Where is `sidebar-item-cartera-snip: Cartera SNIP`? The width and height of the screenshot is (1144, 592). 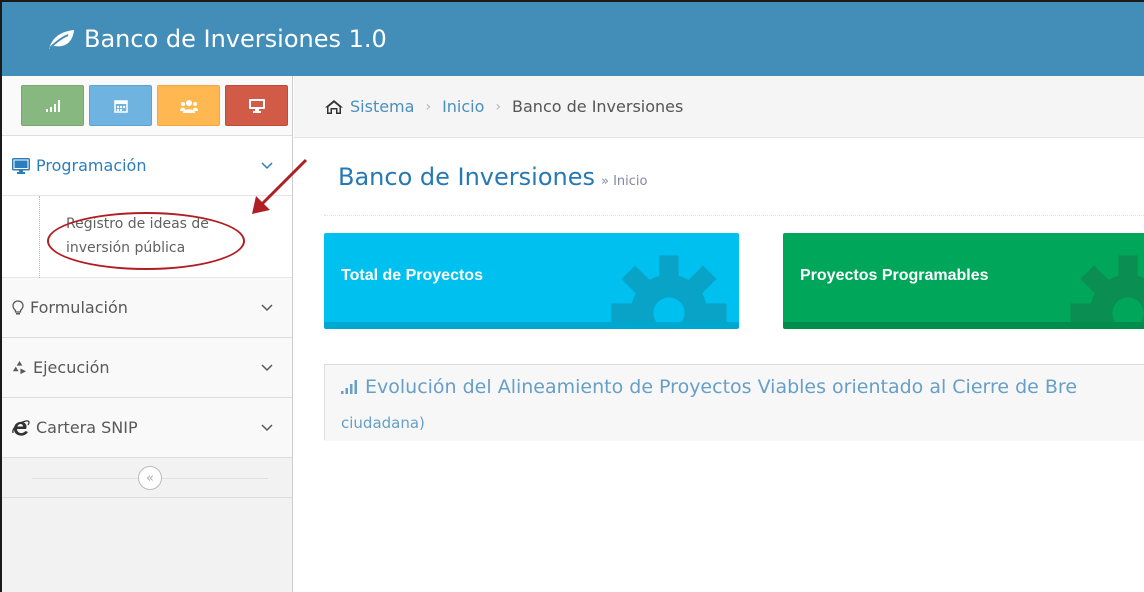
sidebar-item-cartera-snip: Cartera SNIP is located at coordinates (147, 428).